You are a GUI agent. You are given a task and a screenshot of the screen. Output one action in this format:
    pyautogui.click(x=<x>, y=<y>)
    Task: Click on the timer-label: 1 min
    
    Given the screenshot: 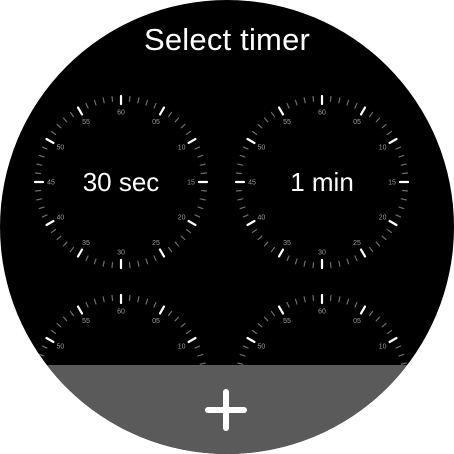 What is the action you would take?
    pyautogui.click(x=322, y=181)
    